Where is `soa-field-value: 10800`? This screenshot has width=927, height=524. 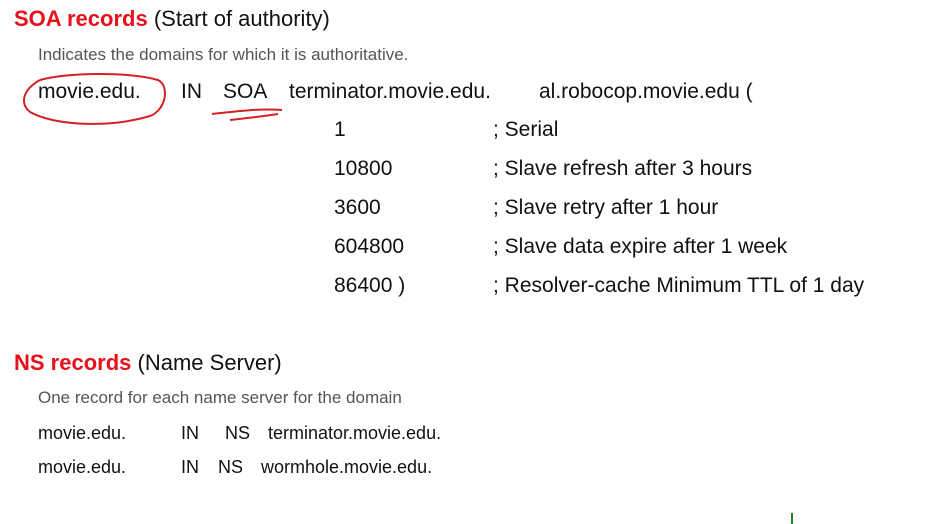
soa-field-value: 10800 is located at coordinates (363, 168).